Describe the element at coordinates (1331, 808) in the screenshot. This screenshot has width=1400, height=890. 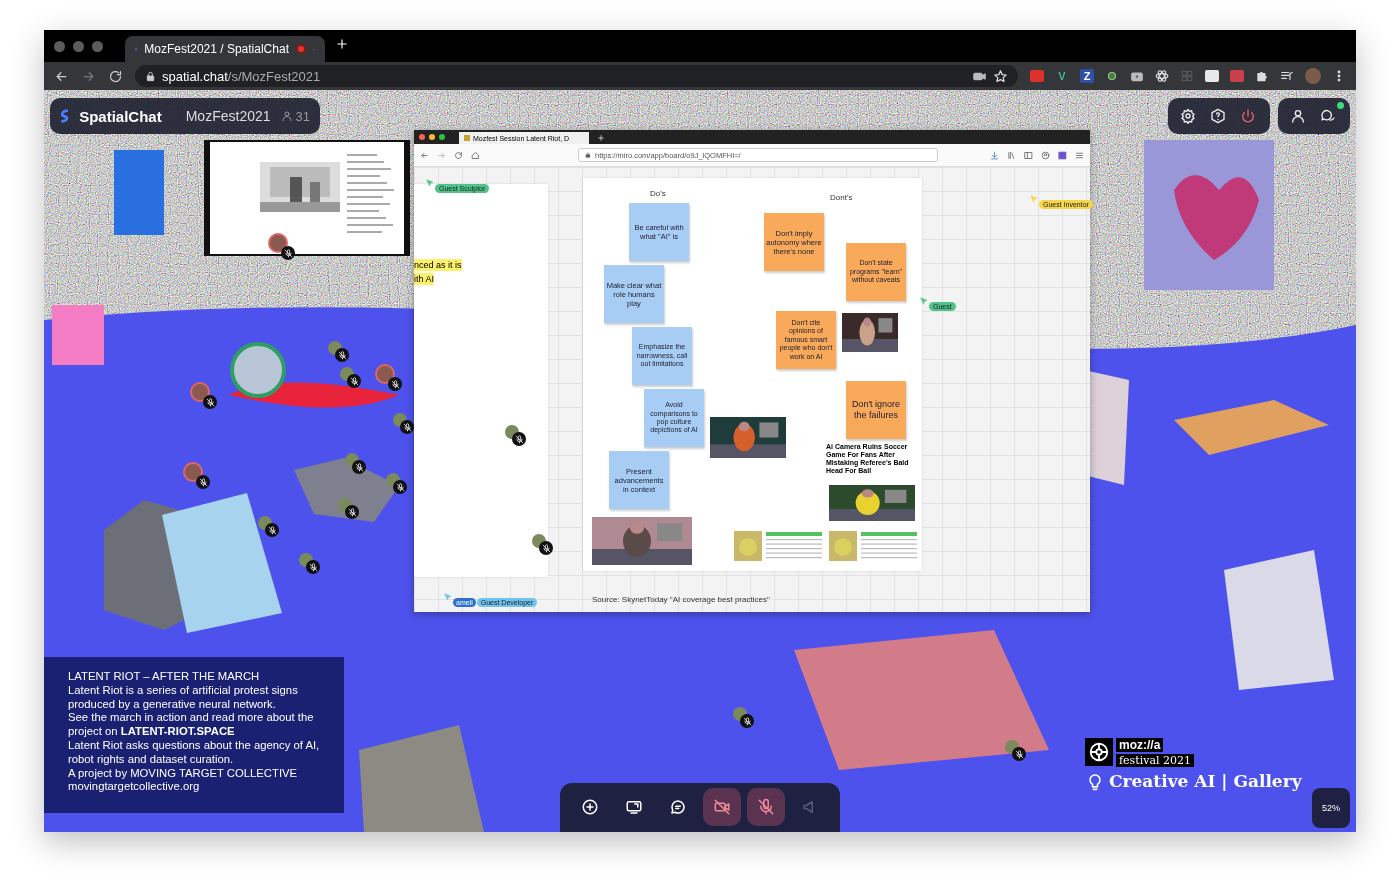
I see `zoom-level: 52%` at that location.